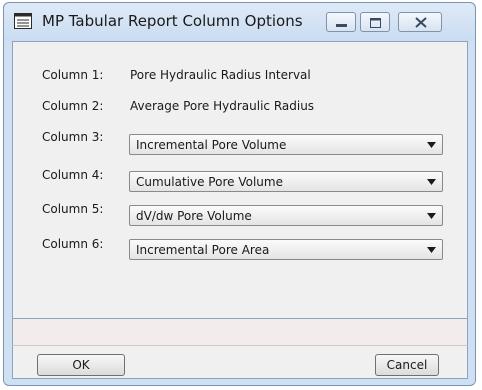  I want to click on close-icon, so click(421, 22).